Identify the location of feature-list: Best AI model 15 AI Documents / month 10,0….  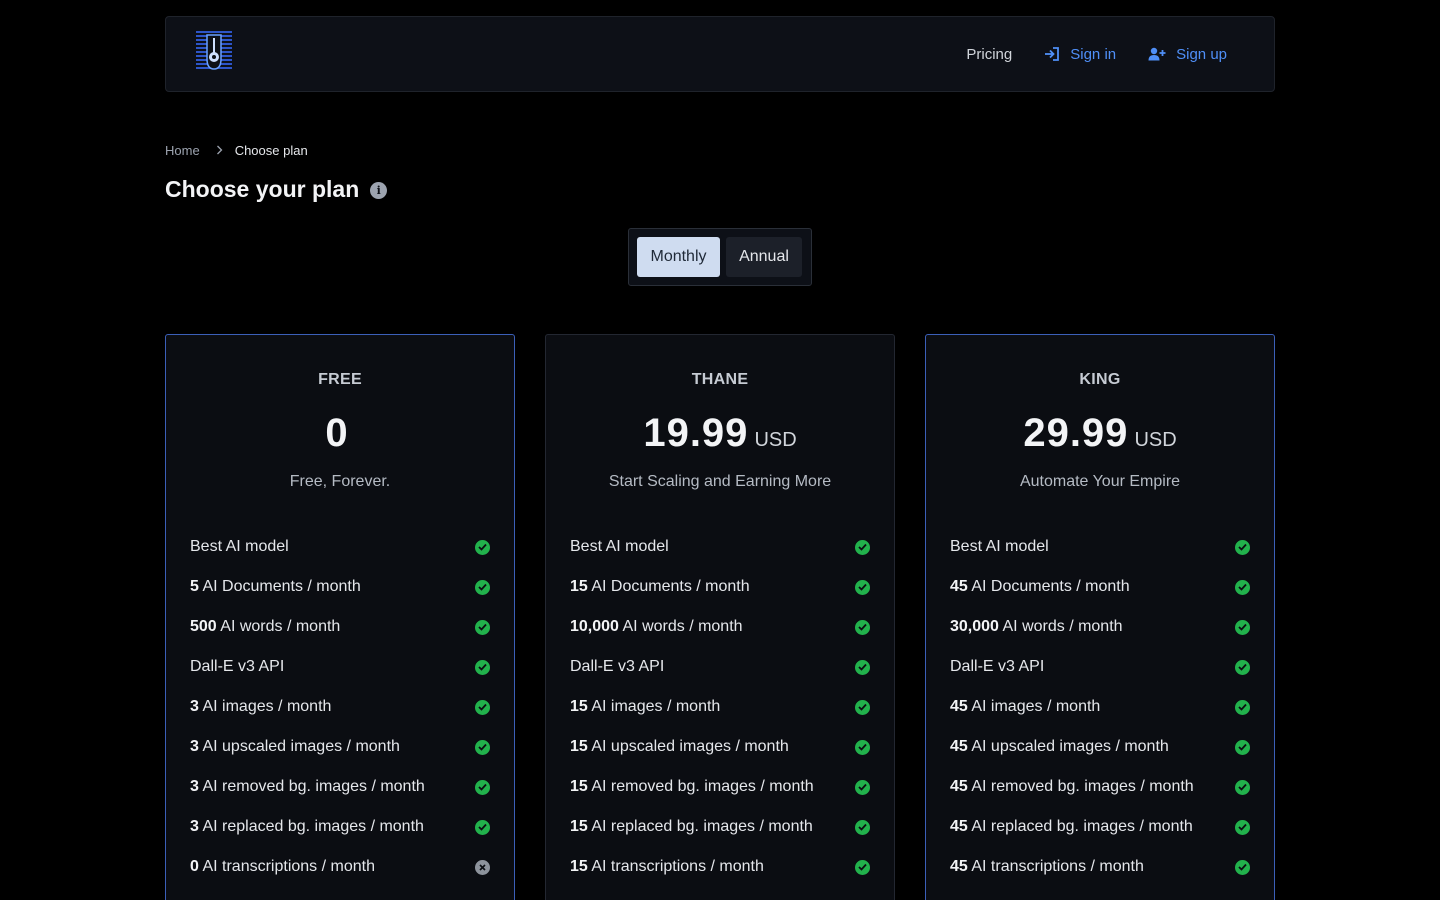
(720, 707).